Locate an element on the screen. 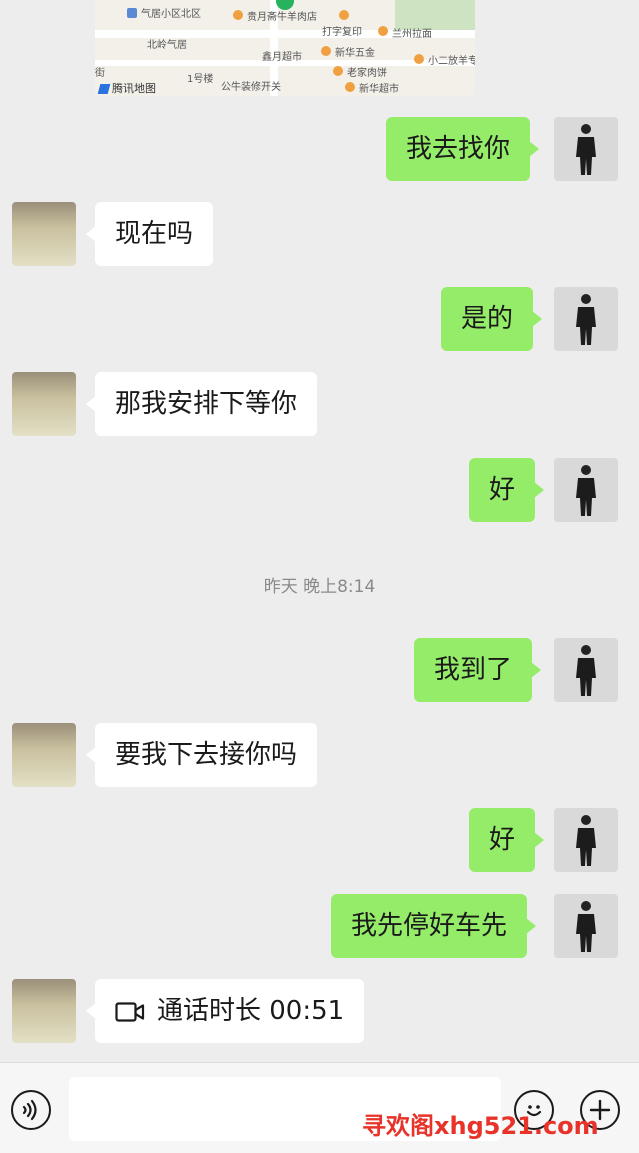 This screenshot has height=1153, width=639. map-brand-text: 腾讯地图 is located at coordinates (134, 88).